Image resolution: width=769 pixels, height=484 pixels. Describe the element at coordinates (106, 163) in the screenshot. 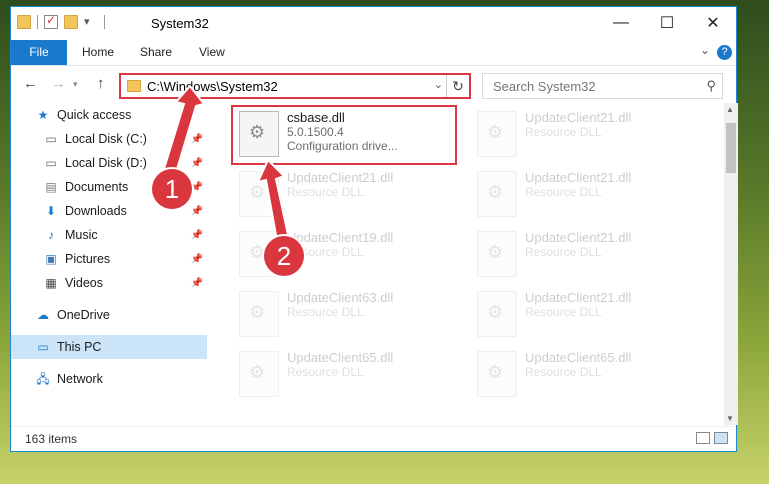

I see `sidebar-item-label: Local Disk (D:)` at that location.